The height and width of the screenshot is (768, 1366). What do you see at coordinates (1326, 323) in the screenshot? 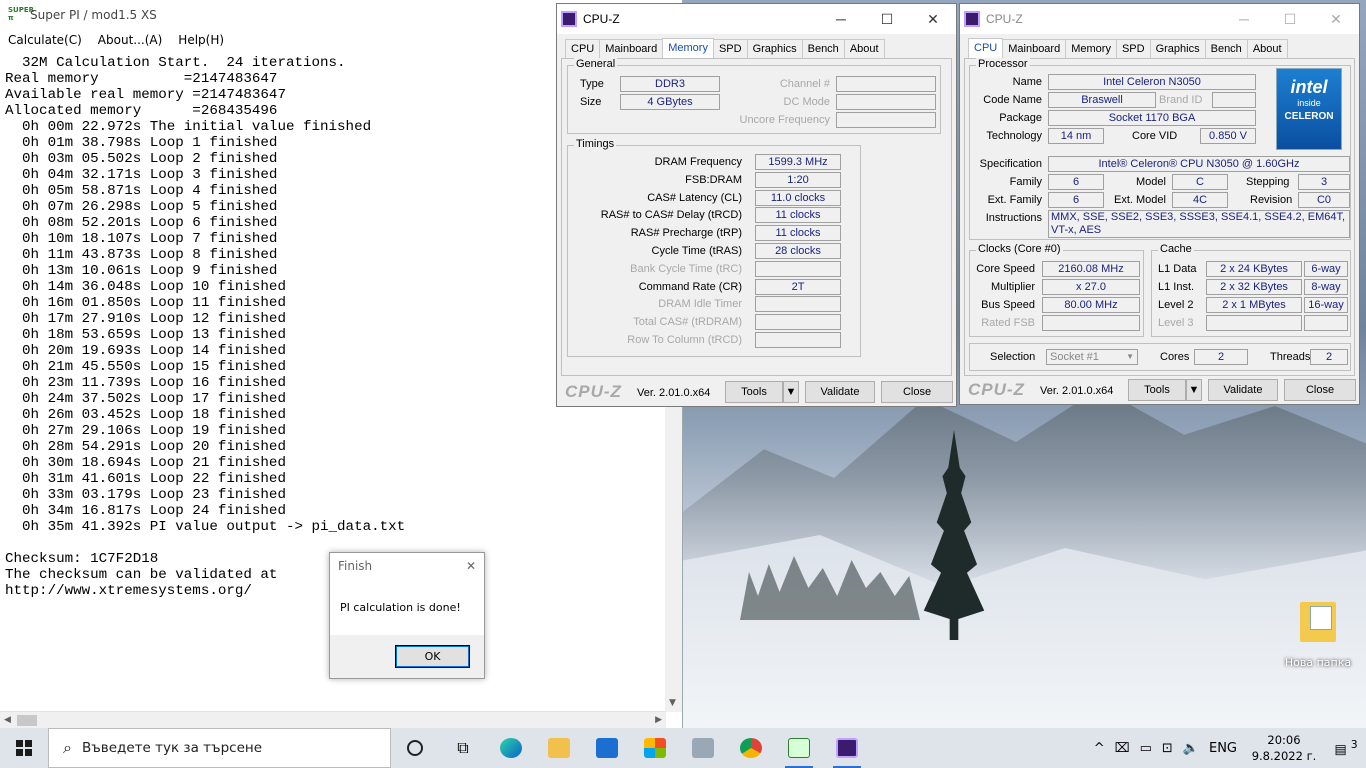
I see `l3-way` at bounding box center [1326, 323].